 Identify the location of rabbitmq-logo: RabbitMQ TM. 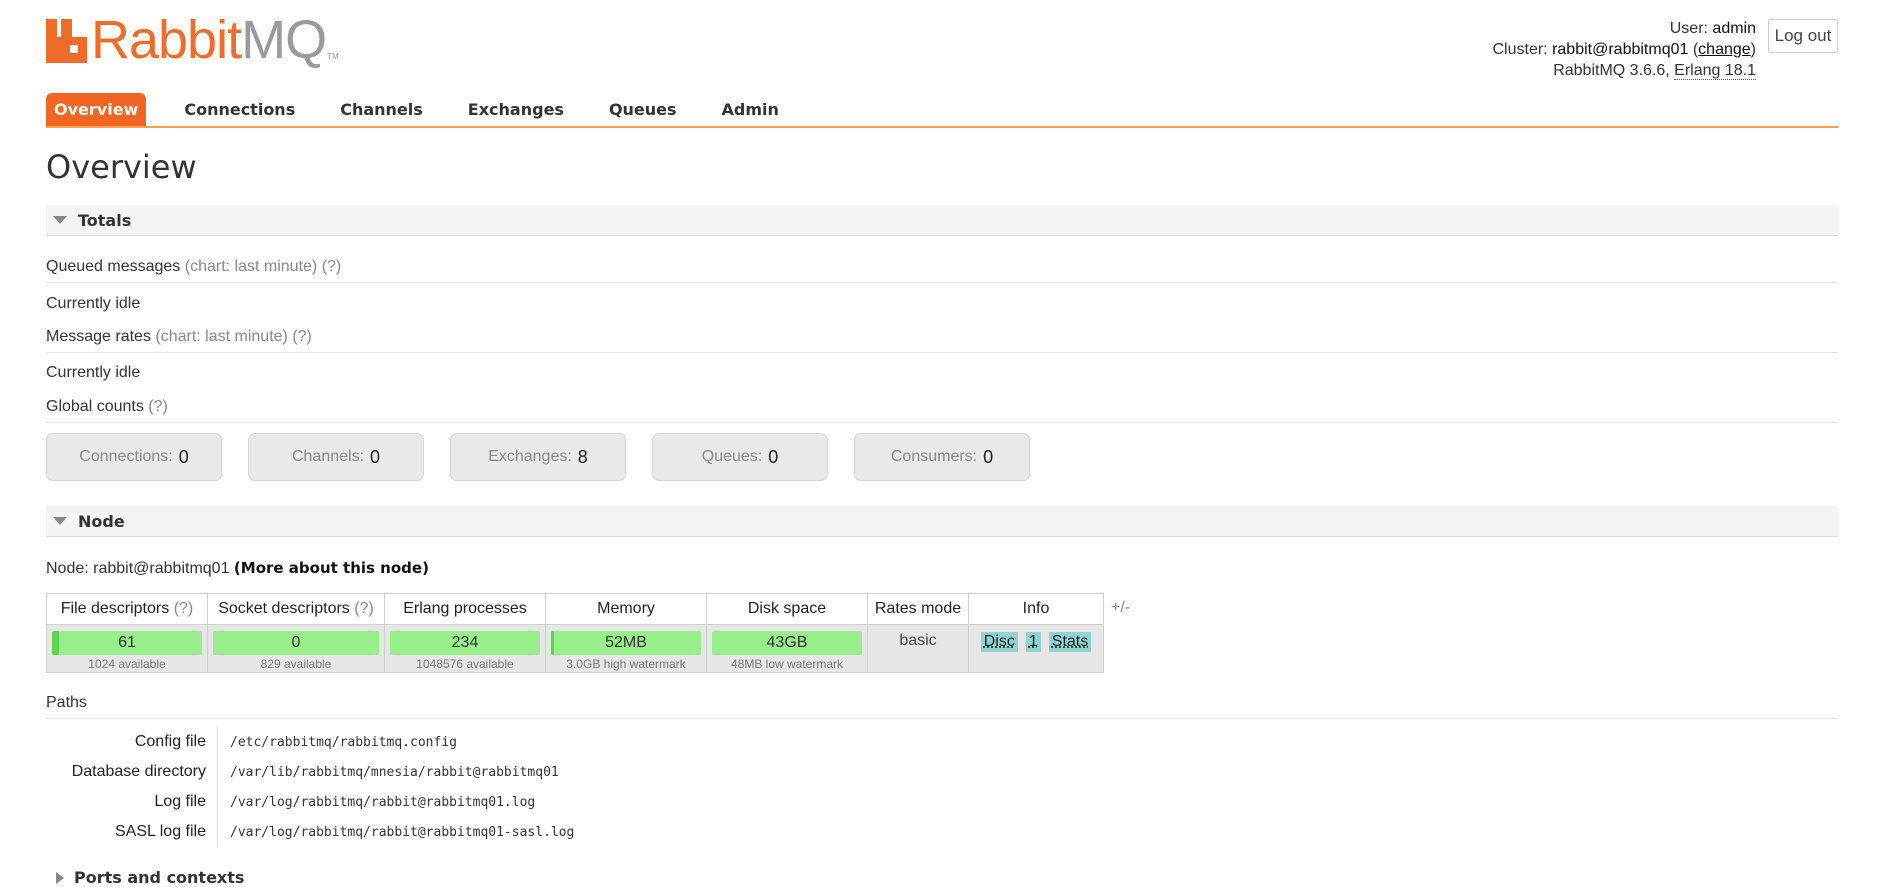
(192, 40).